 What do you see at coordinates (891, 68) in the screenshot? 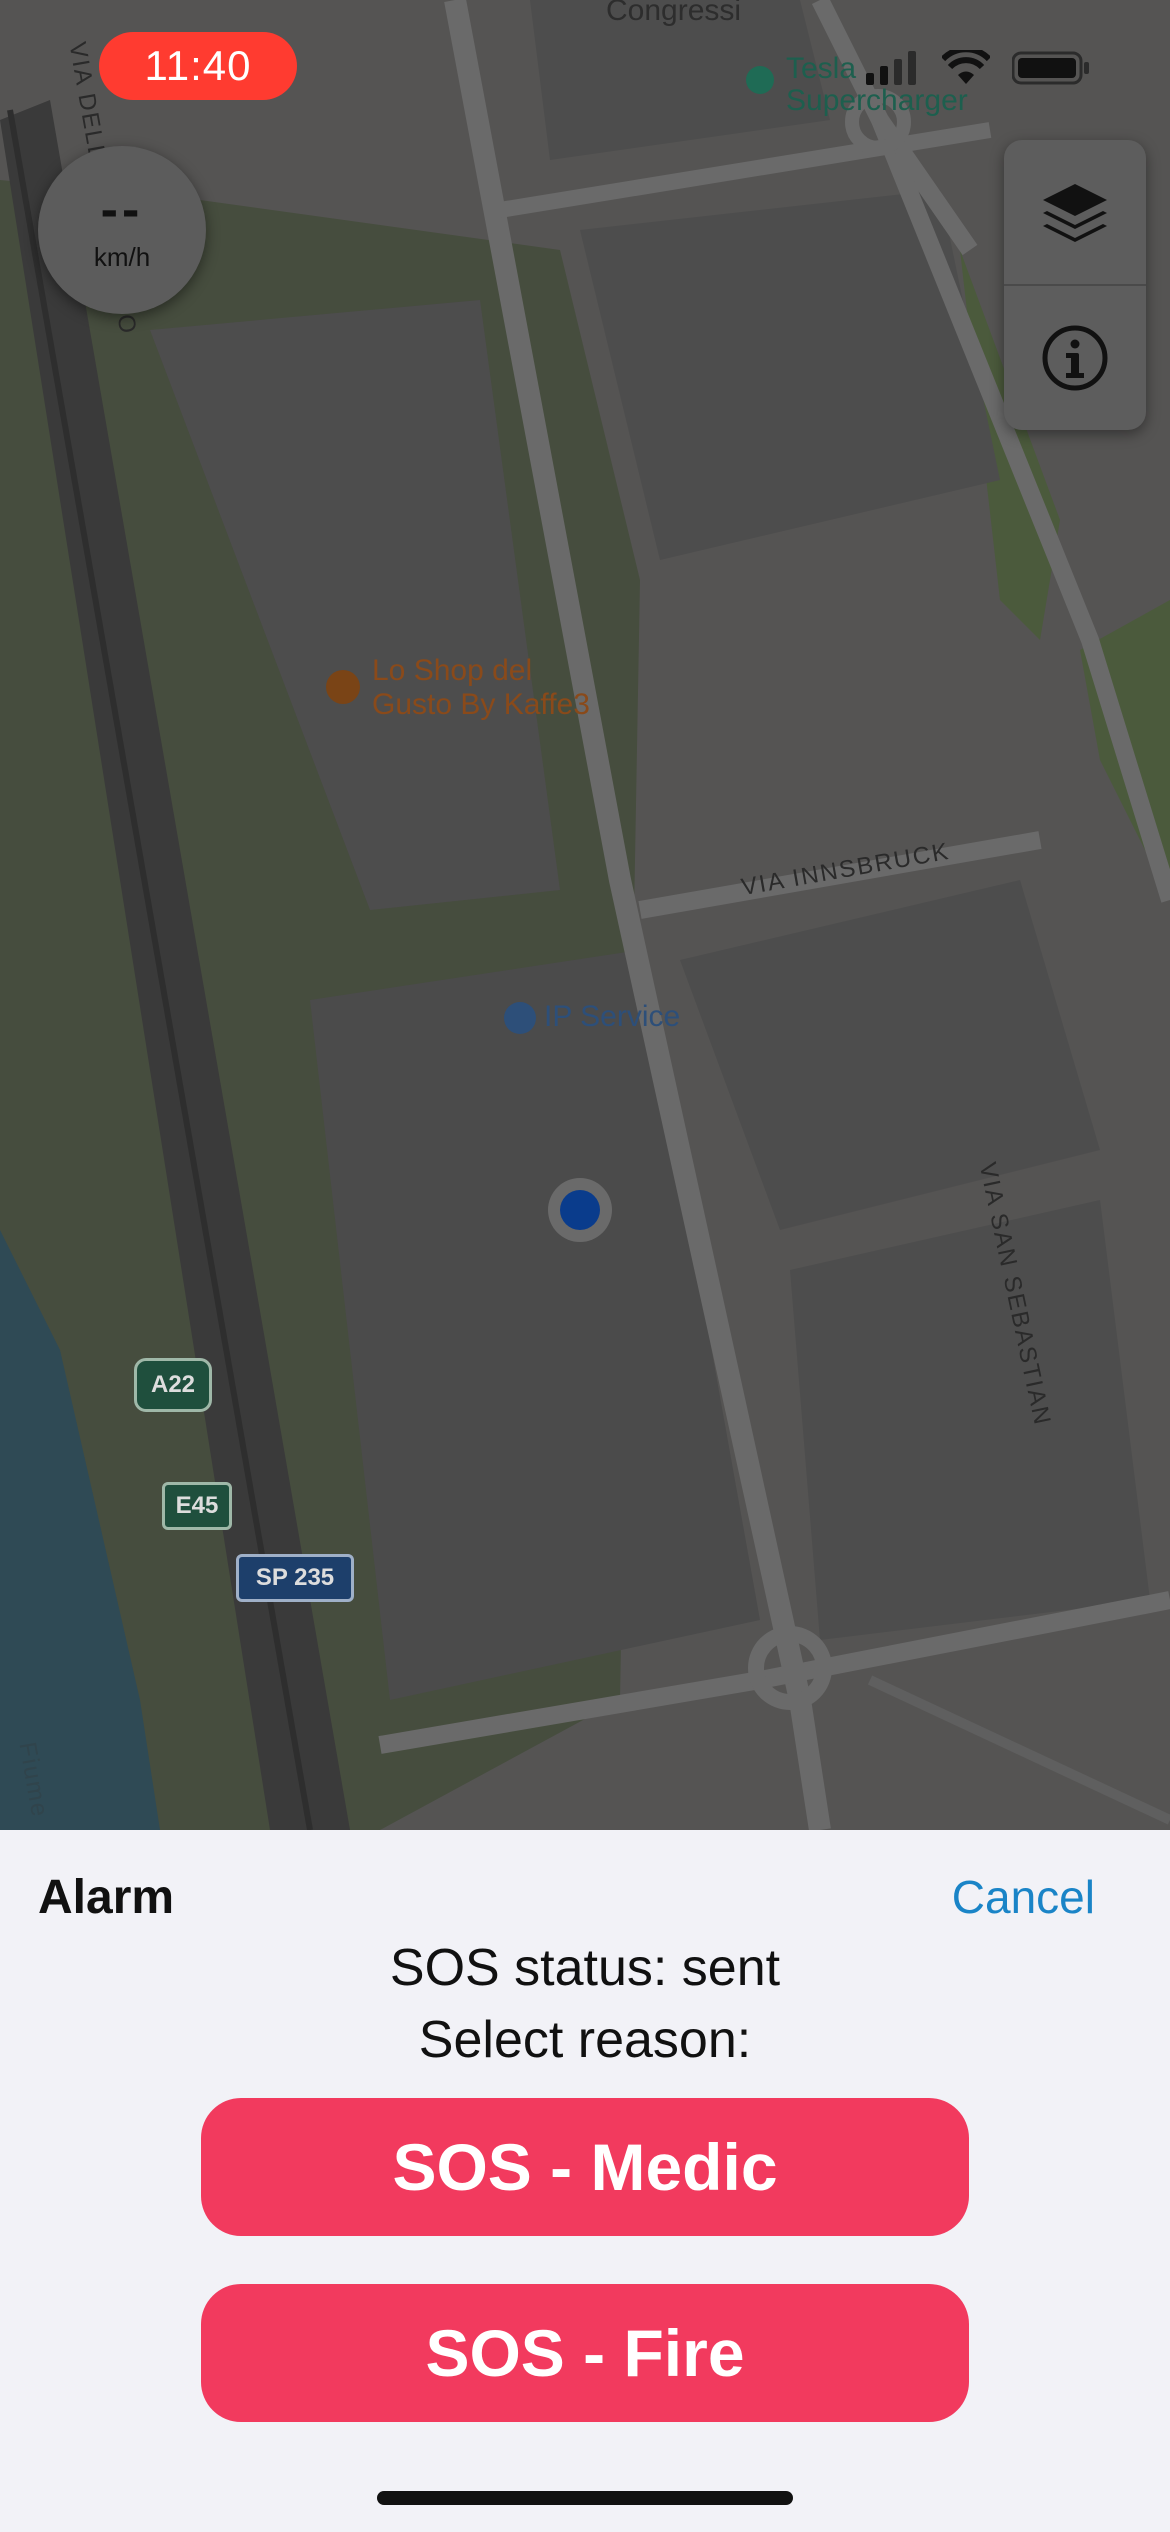
I see `cellular-signal-icon` at bounding box center [891, 68].